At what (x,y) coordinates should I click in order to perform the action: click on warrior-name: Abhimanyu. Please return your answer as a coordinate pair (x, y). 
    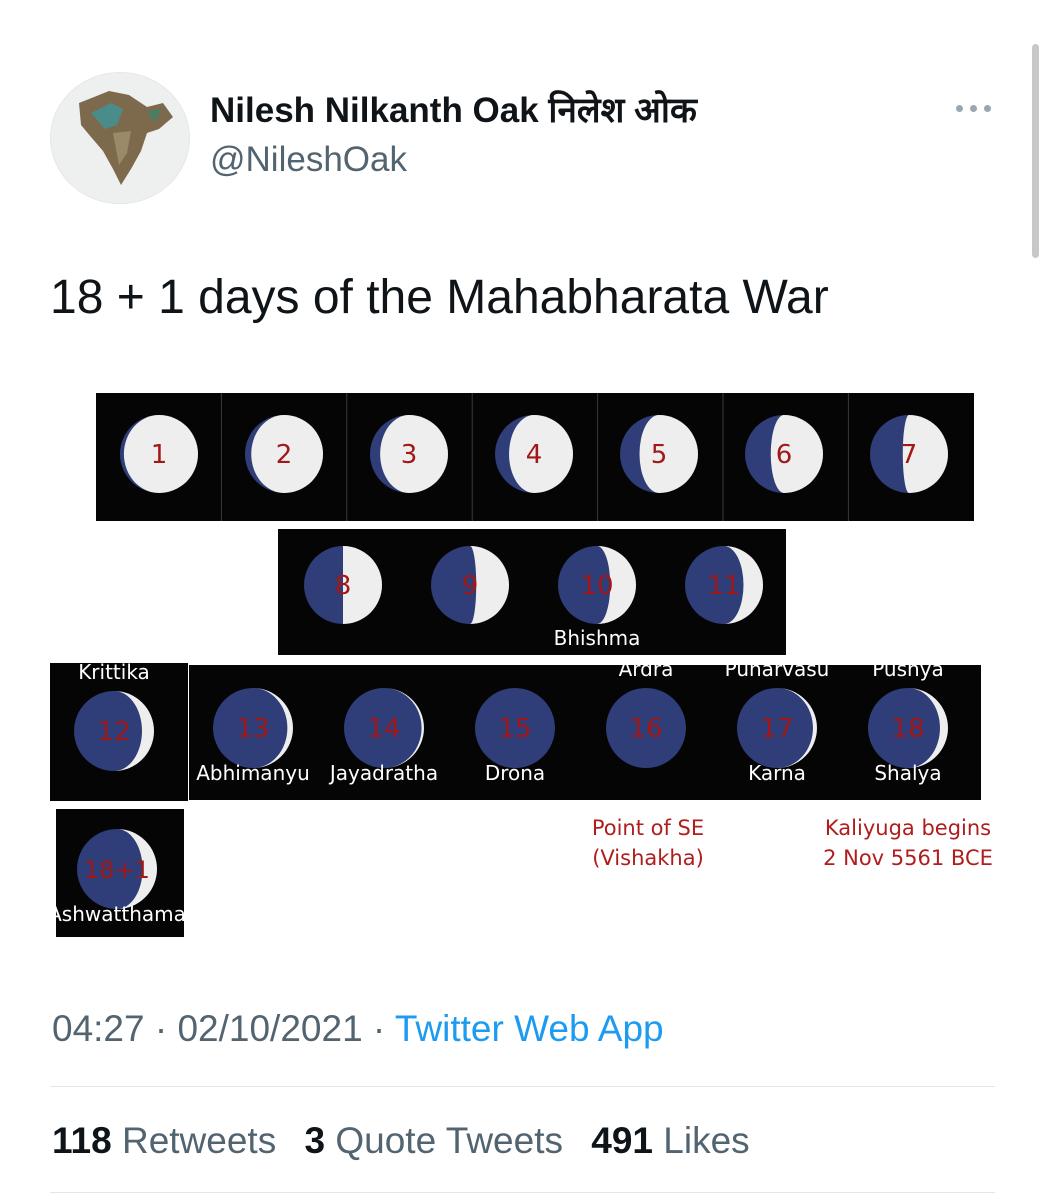
    Looking at the image, I should click on (253, 773).